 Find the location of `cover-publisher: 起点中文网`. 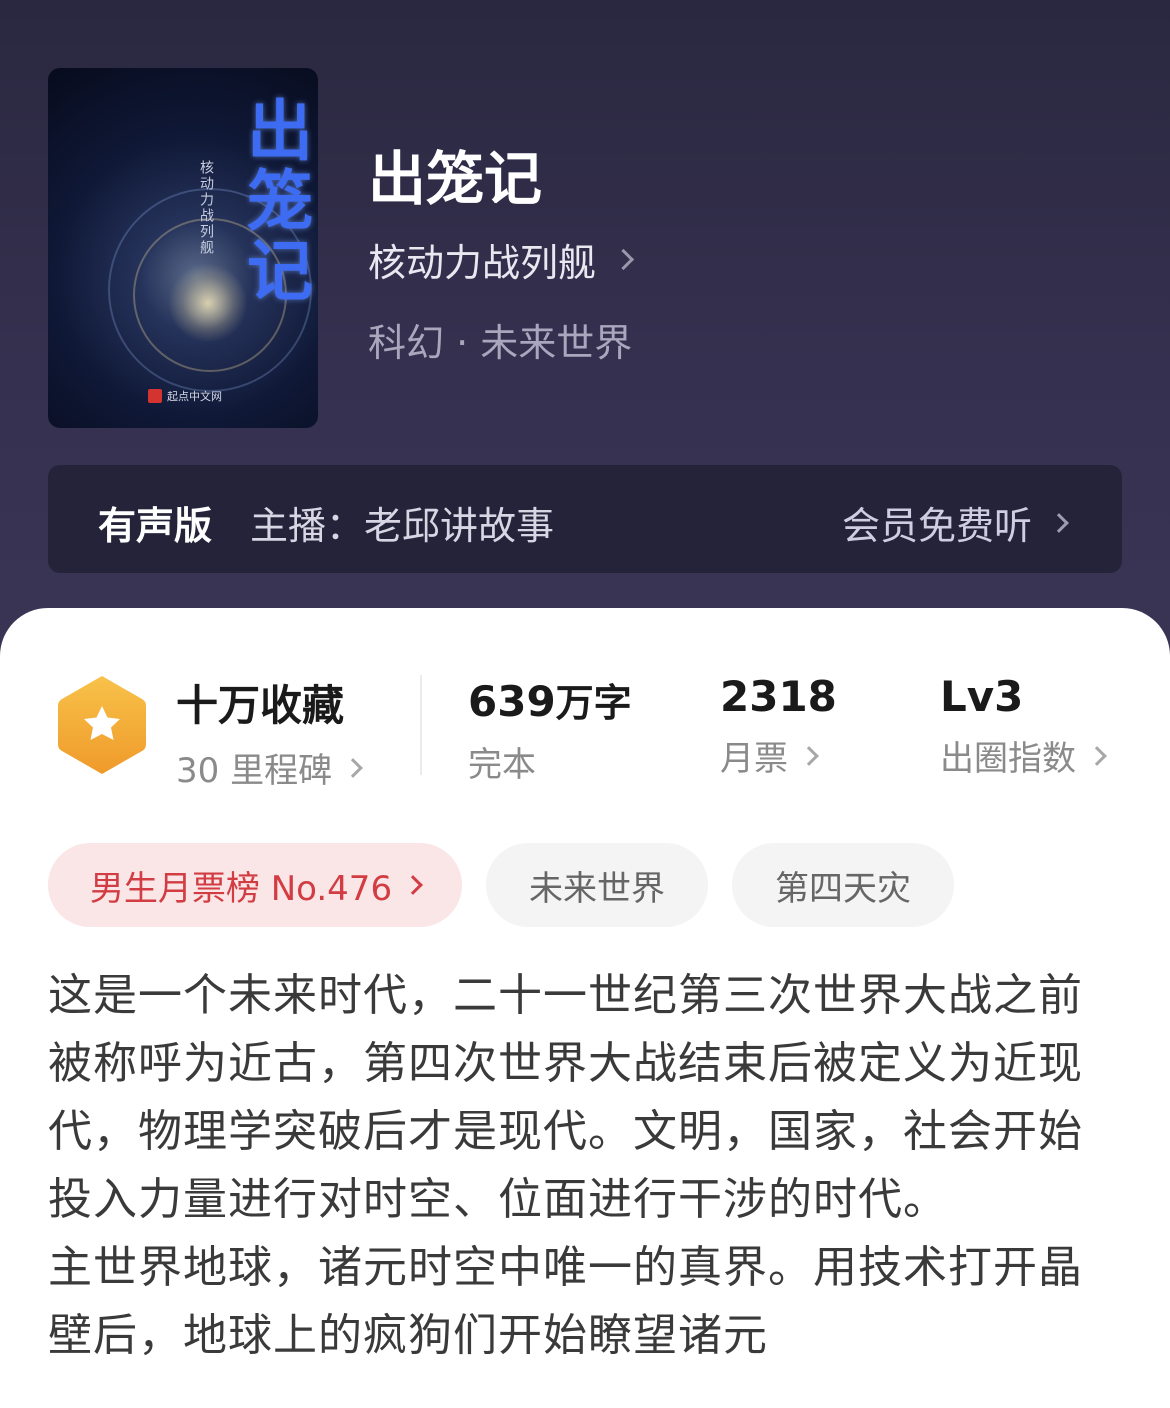

cover-publisher: 起点中文网 is located at coordinates (185, 396).